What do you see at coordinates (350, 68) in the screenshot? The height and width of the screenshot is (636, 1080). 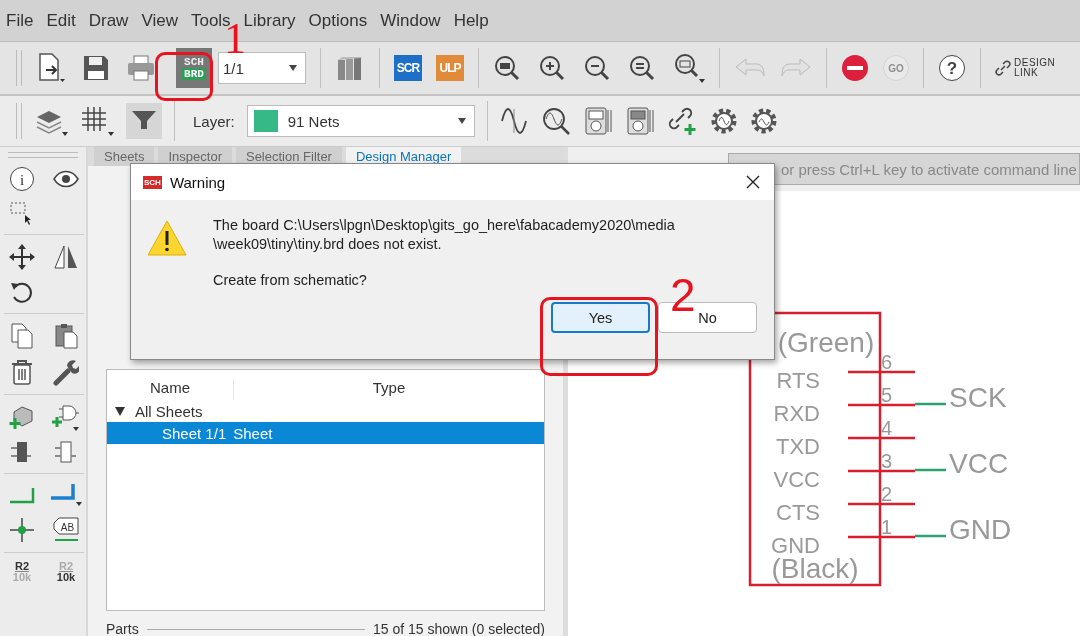 I see `books-icon` at bounding box center [350, 68].